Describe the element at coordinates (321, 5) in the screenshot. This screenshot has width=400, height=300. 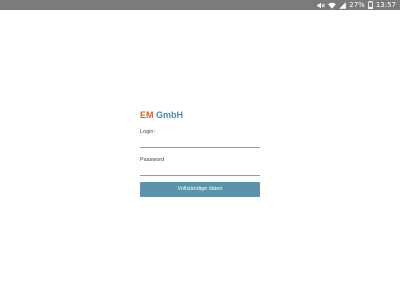
I see `mute-icon` at that location.